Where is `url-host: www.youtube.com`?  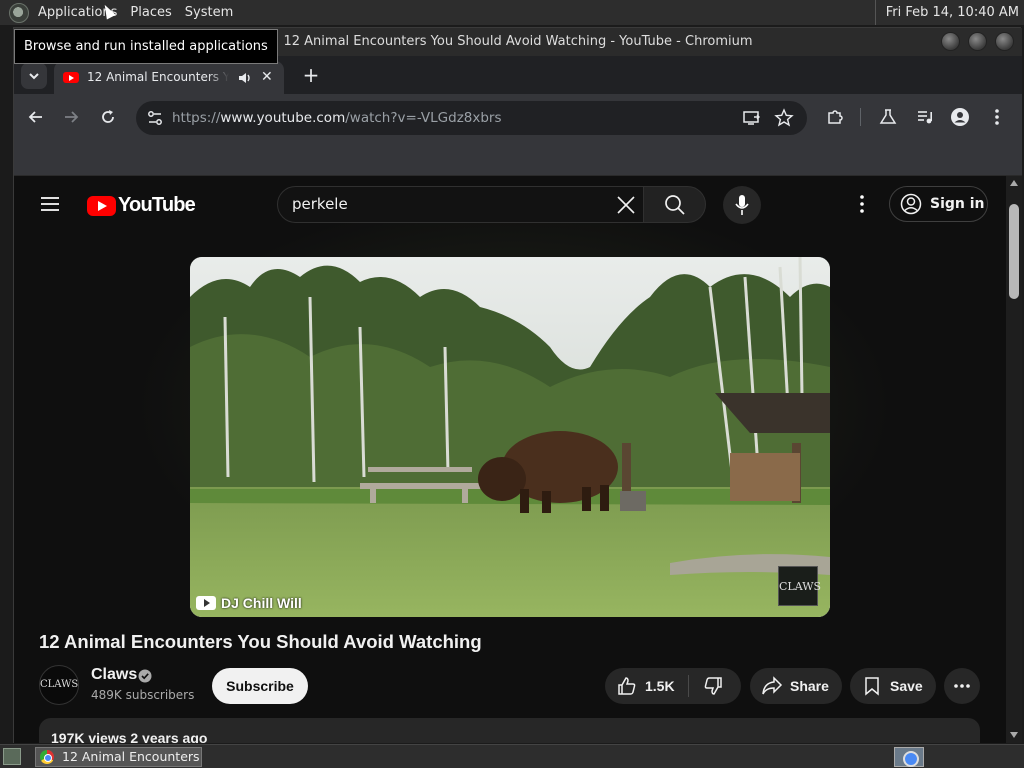 url-host: www.youtube.com is located at coordinates (283, 118).